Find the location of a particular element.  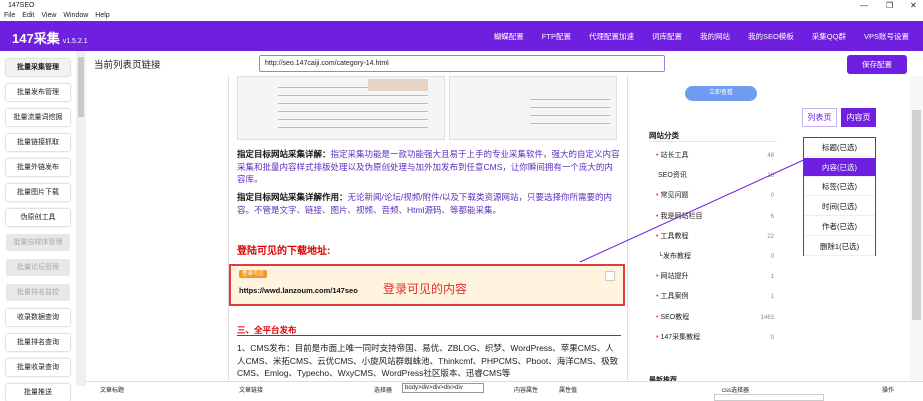

save-config-button: 保存配置 is located at coordinates (877, 64).